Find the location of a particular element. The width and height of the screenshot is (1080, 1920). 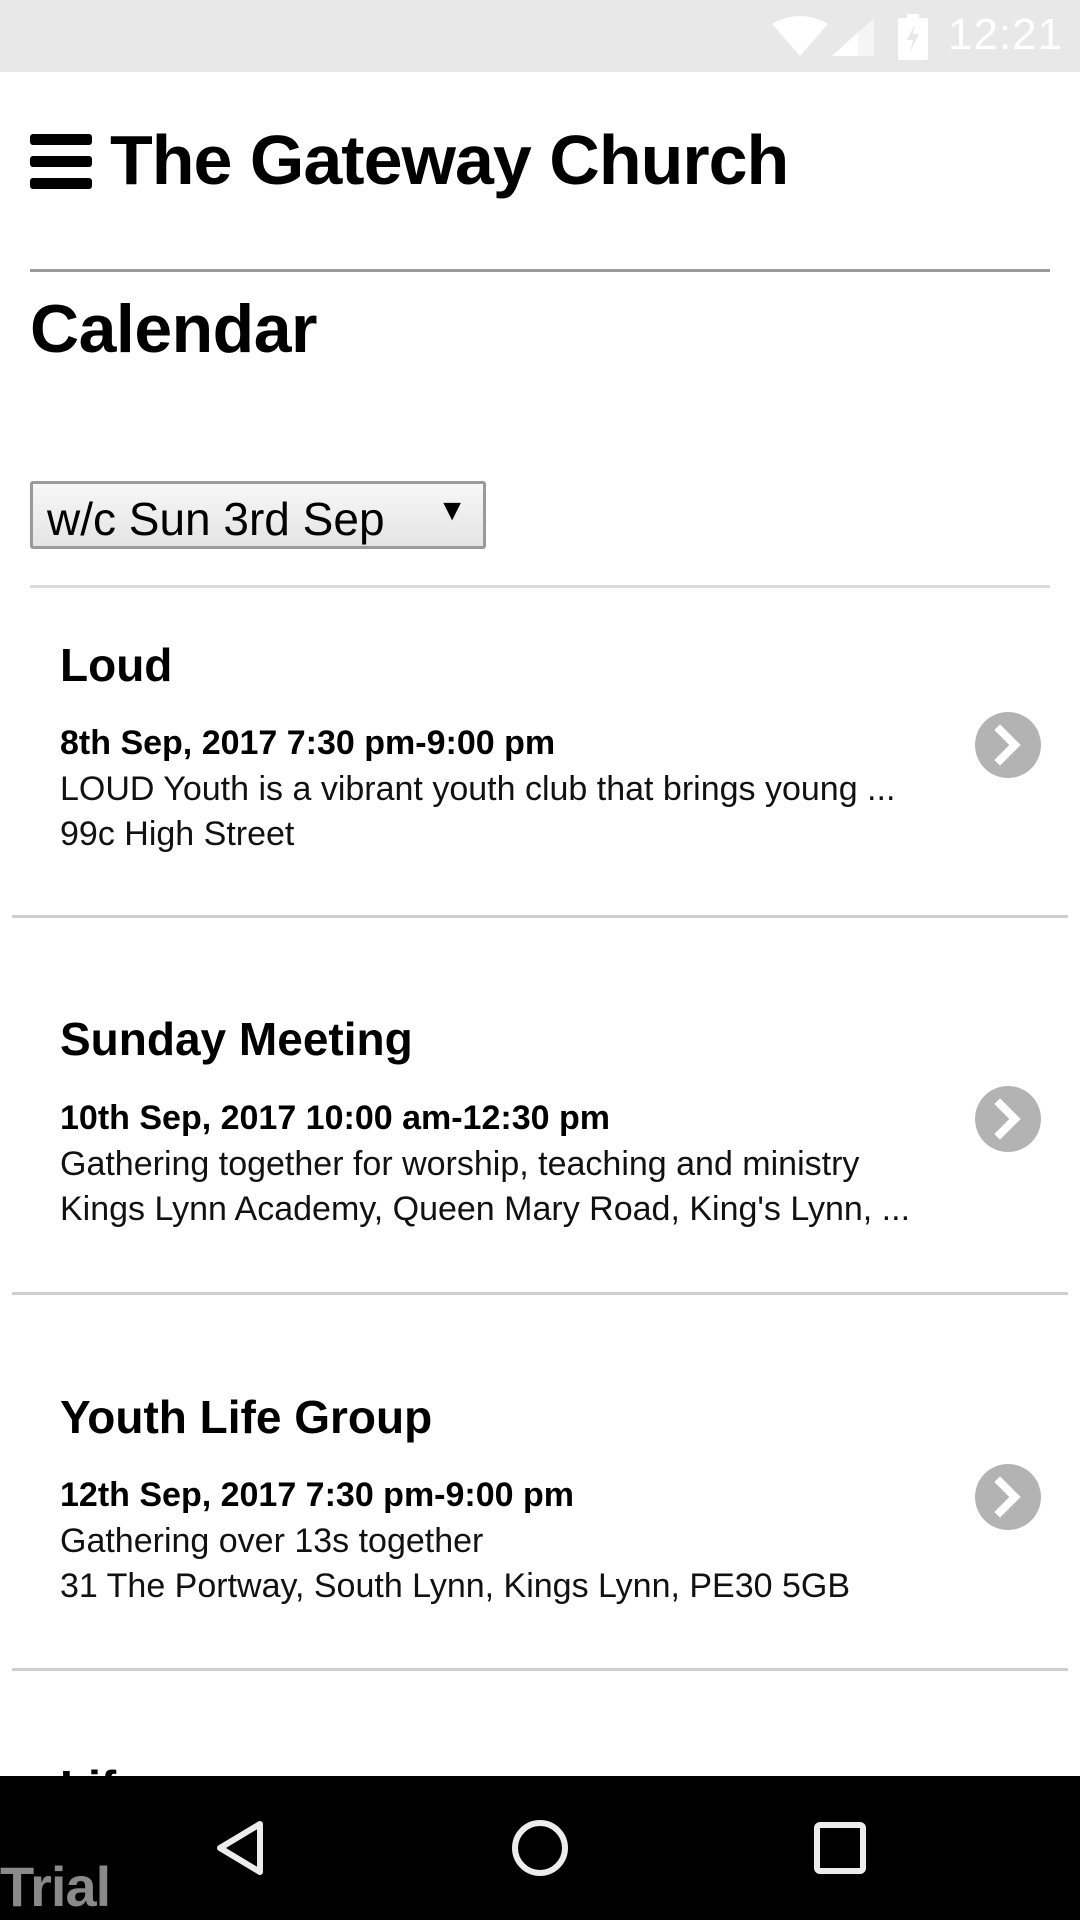

week-select-dropdown: w/c Sun 3rd Sep ▼ is located at coordinates (258, 515).